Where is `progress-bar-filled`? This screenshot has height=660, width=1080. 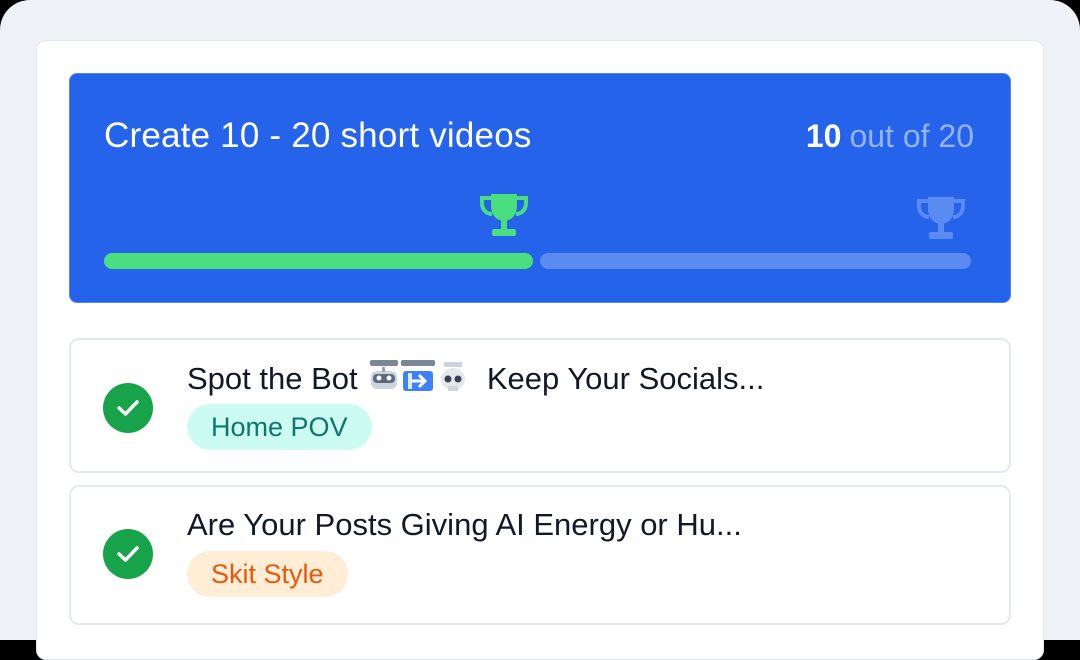
progress-bar-filled is located at coordinates (318, 261).